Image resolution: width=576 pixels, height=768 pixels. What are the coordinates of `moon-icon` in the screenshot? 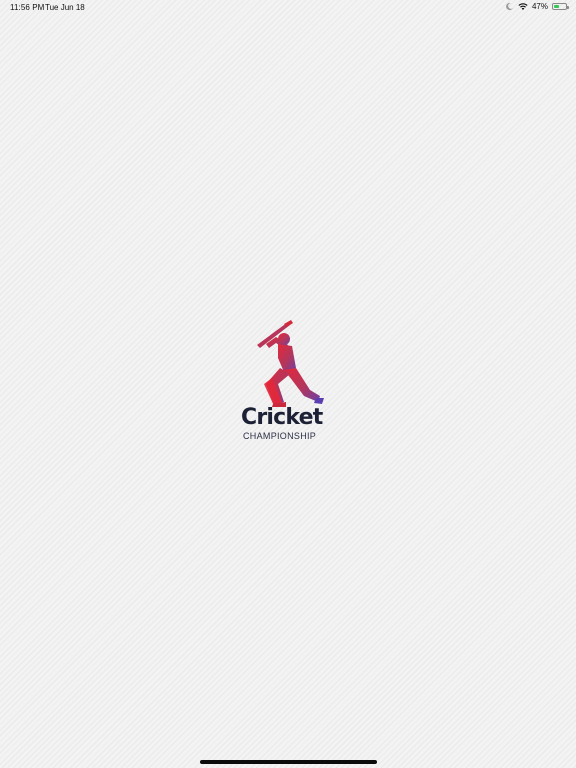 It's located at (509, 6).